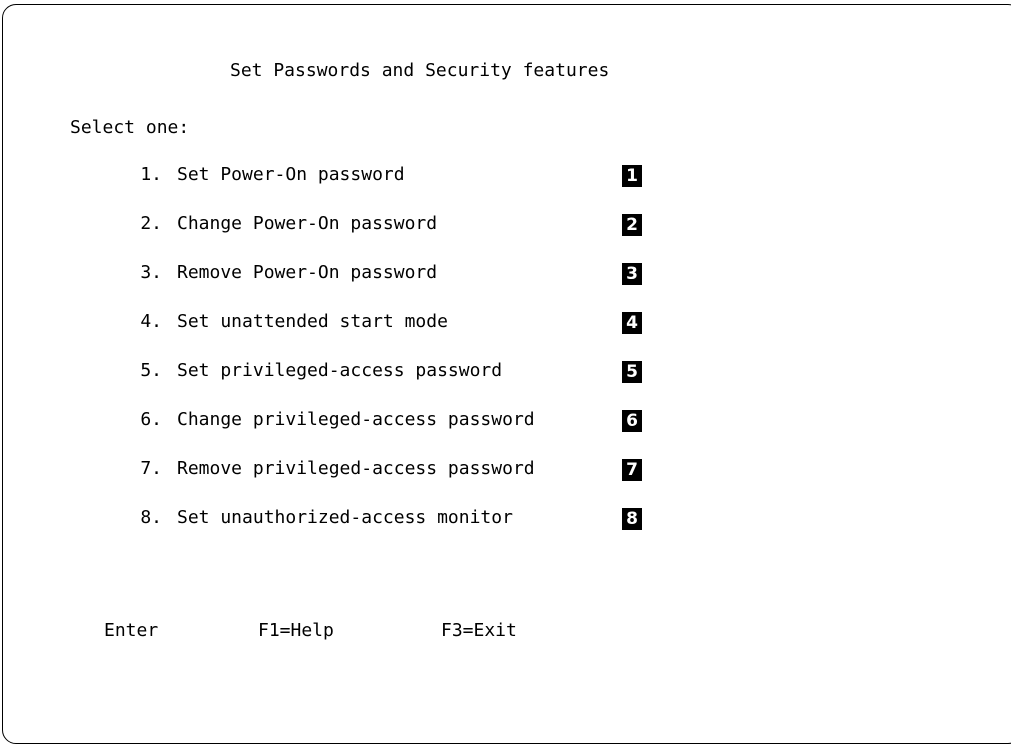 The height and width of the screenshot is (744, 1011). Describe the element at coordinates (151, 370) in the screenshot. I see `menu-item-number: 5.` at that location.